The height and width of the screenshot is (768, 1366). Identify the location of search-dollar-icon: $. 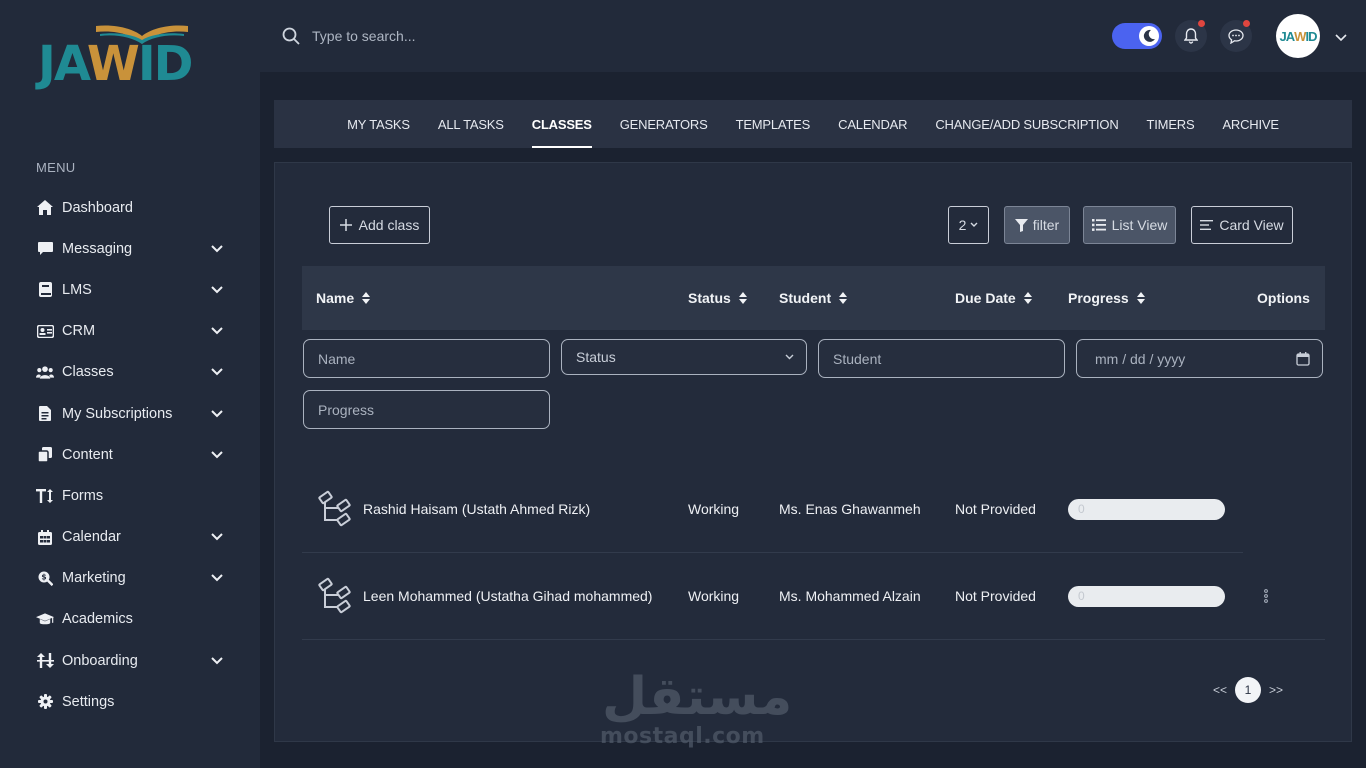
(45, 578).